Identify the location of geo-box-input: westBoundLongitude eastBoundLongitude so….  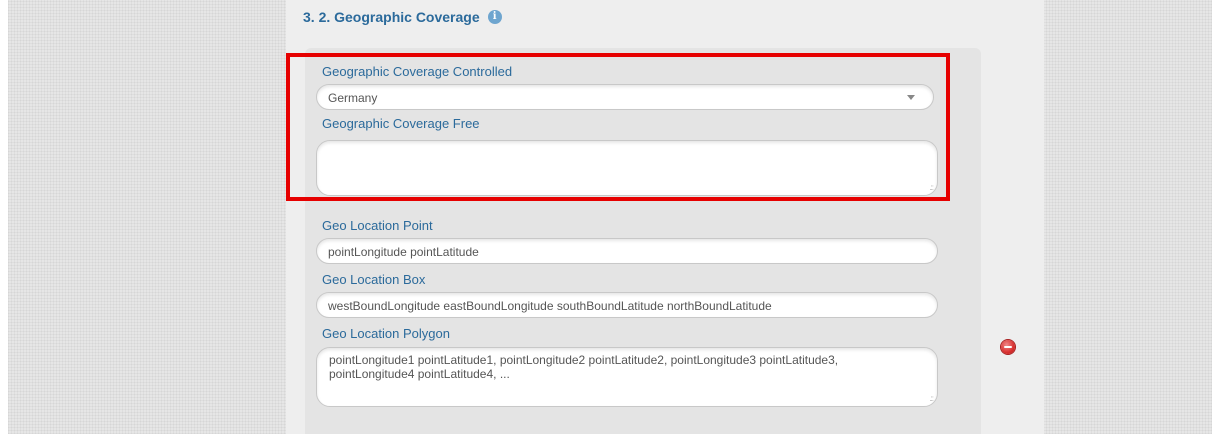
(627, 305).